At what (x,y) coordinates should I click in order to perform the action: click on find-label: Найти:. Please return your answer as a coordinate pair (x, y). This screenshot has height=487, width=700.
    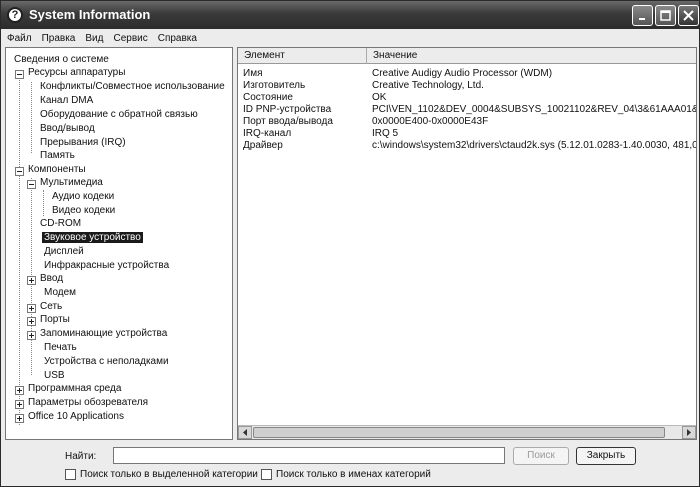
    Looking at the image, I should click on (81, 456).